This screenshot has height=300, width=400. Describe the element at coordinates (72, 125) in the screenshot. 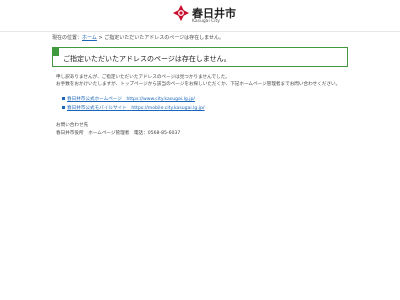

I see `inquiry-heading: お問い合わせ先` at that location.